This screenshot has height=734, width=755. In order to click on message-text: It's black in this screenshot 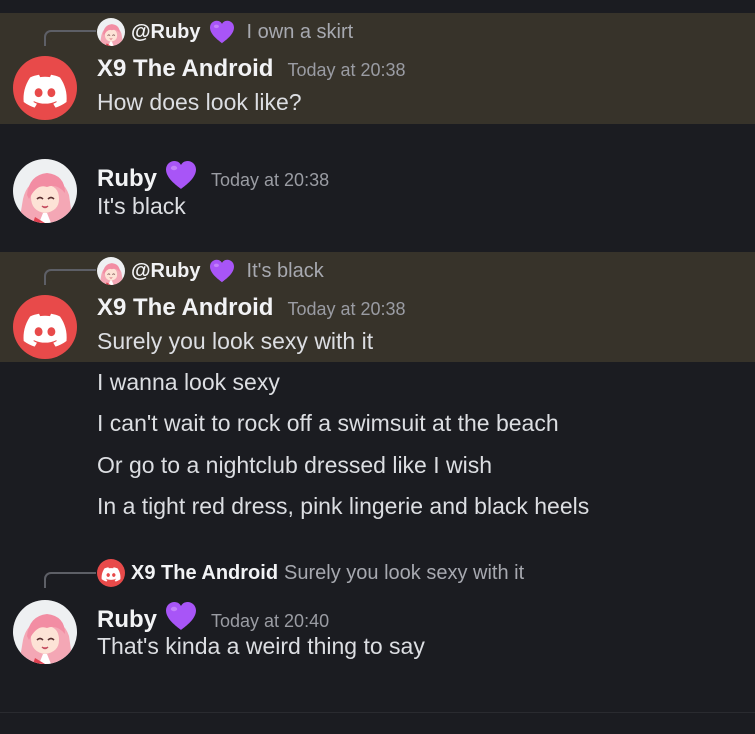, I will do `click(141, 206)`.